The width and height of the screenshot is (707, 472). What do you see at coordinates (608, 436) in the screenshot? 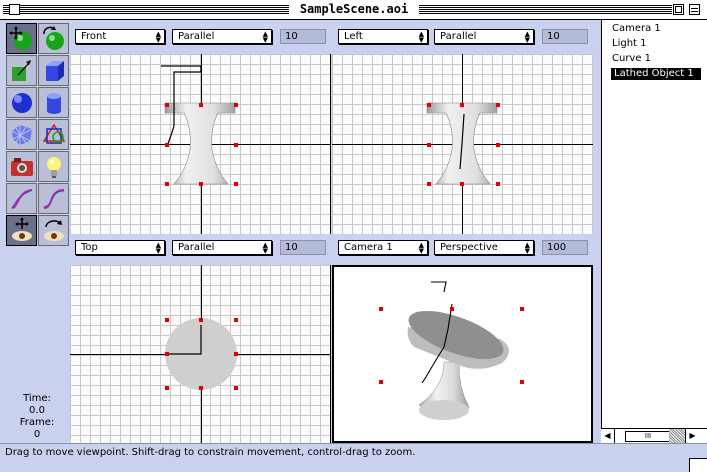
I see `scroll-left-arrow-icon: ◀` at bounding box center [608, 436].